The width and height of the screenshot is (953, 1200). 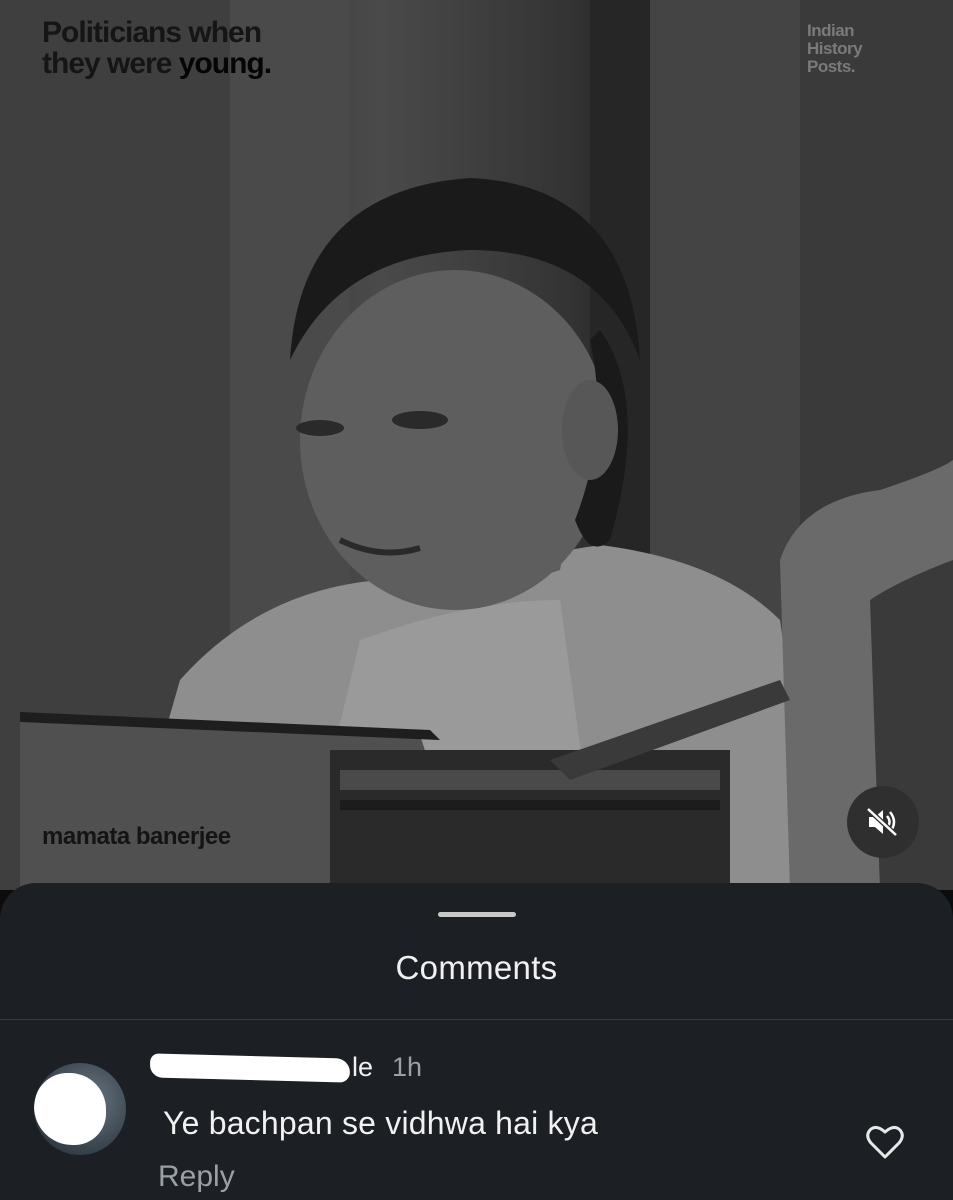 I want to click on brand-line-2: History, so click(x=835, y=48).